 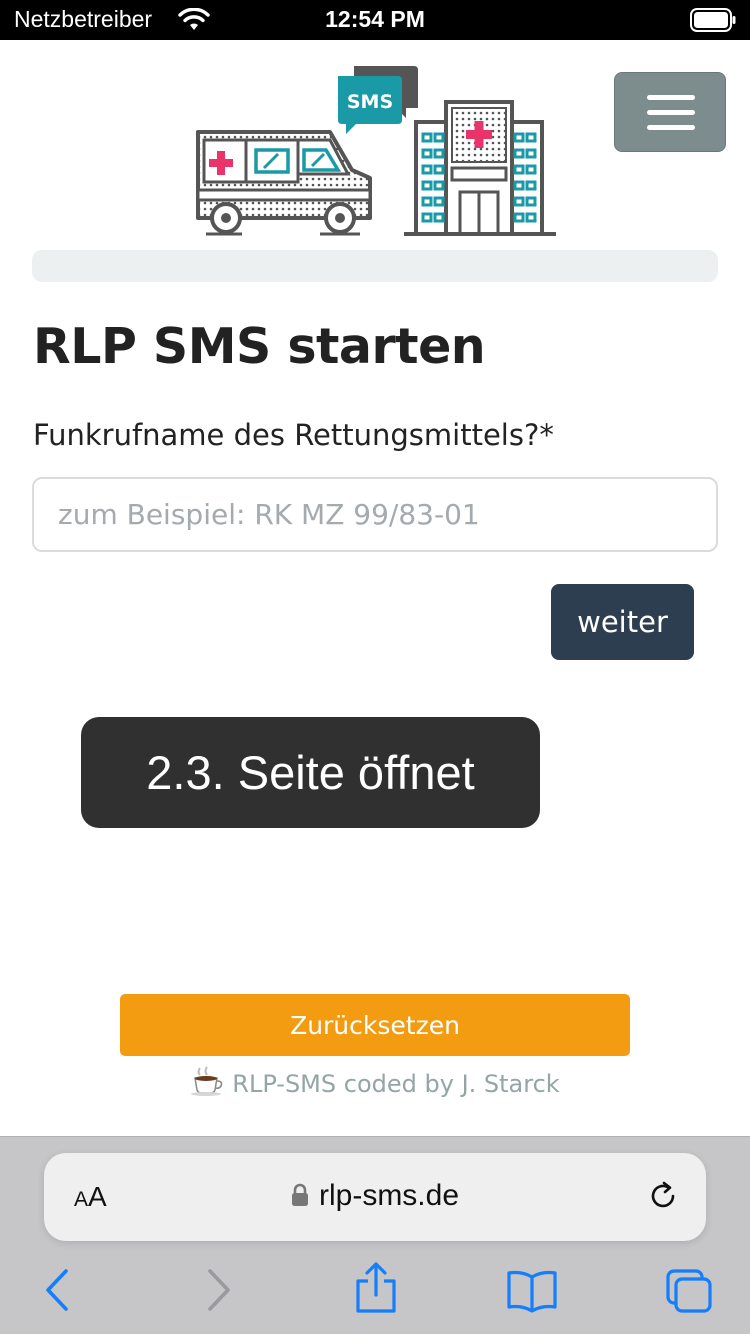 I want to click on coffee-icon, so click(x=207, y=1084).